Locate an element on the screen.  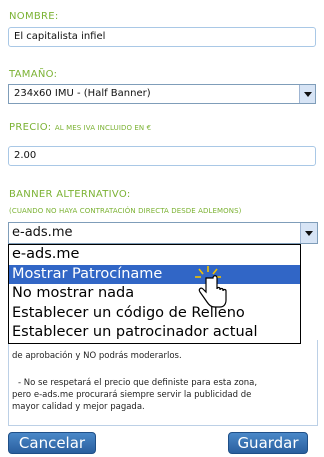
note-line: de aprobación y NO podrás moderarlos. is located at coordinates (97, 356).